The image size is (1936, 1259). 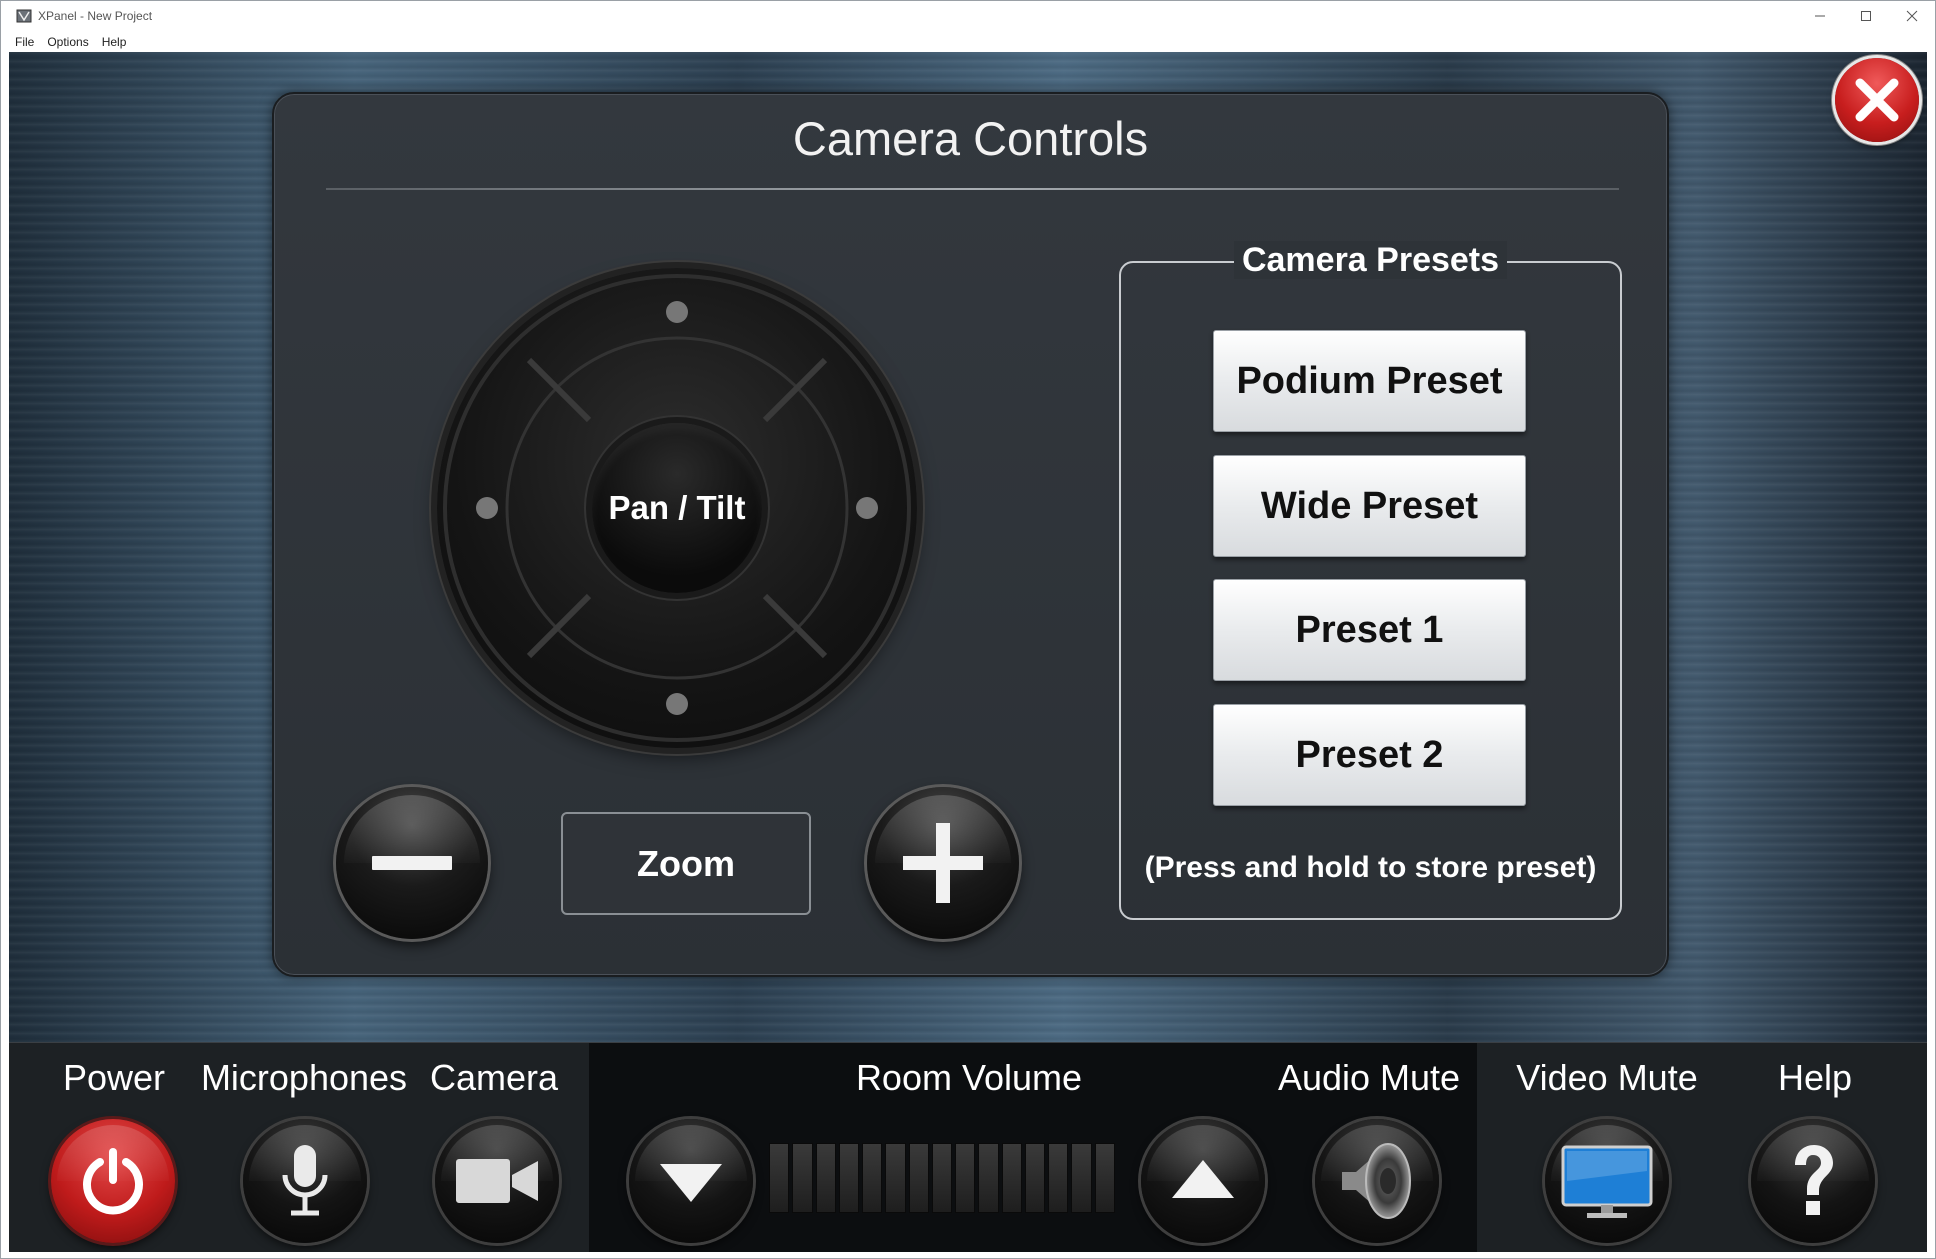 I want to click on podium-preset-button: Podium Preset, so click(x=1369, y=381).